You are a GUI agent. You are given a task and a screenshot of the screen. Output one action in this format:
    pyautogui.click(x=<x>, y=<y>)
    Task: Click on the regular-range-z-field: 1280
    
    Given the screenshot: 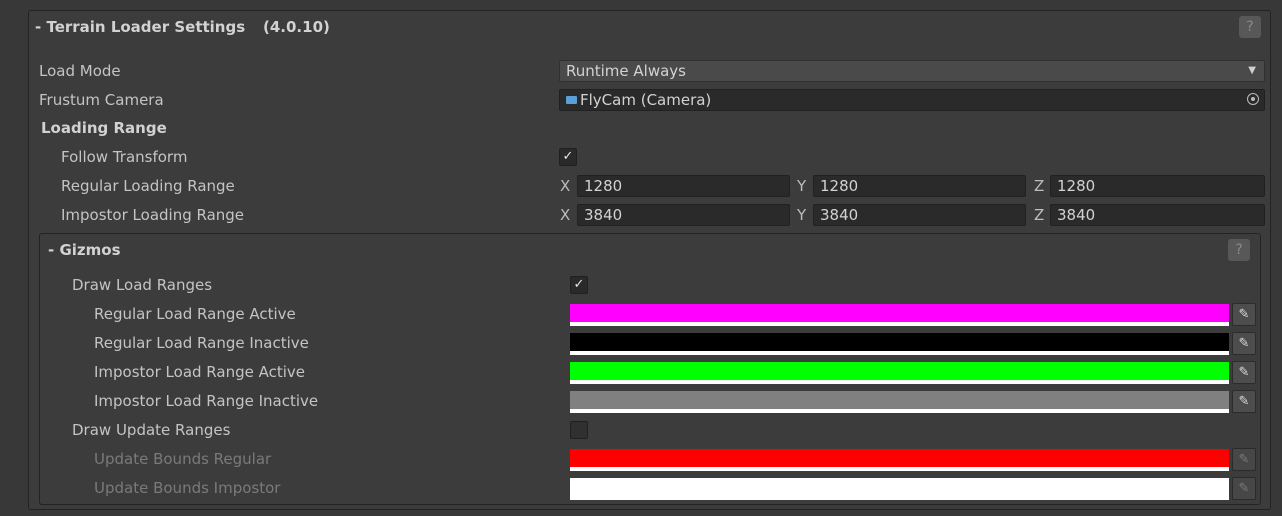 What is the action you would take?
    pyautogui.click(x=1157, y=186)
    